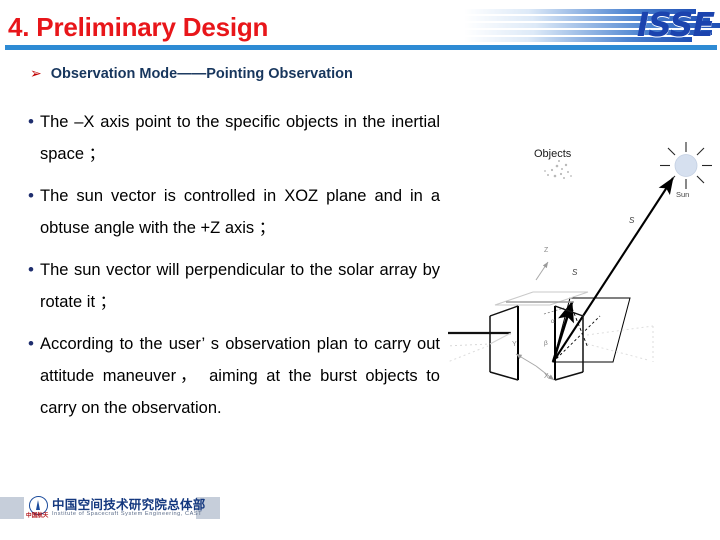 The height and width of the screenshot is (540, 720). What do you see at coordinates (514, 344) in the screenshot?
I see `axis-y-label: Y` at bounding box center [514, 344].